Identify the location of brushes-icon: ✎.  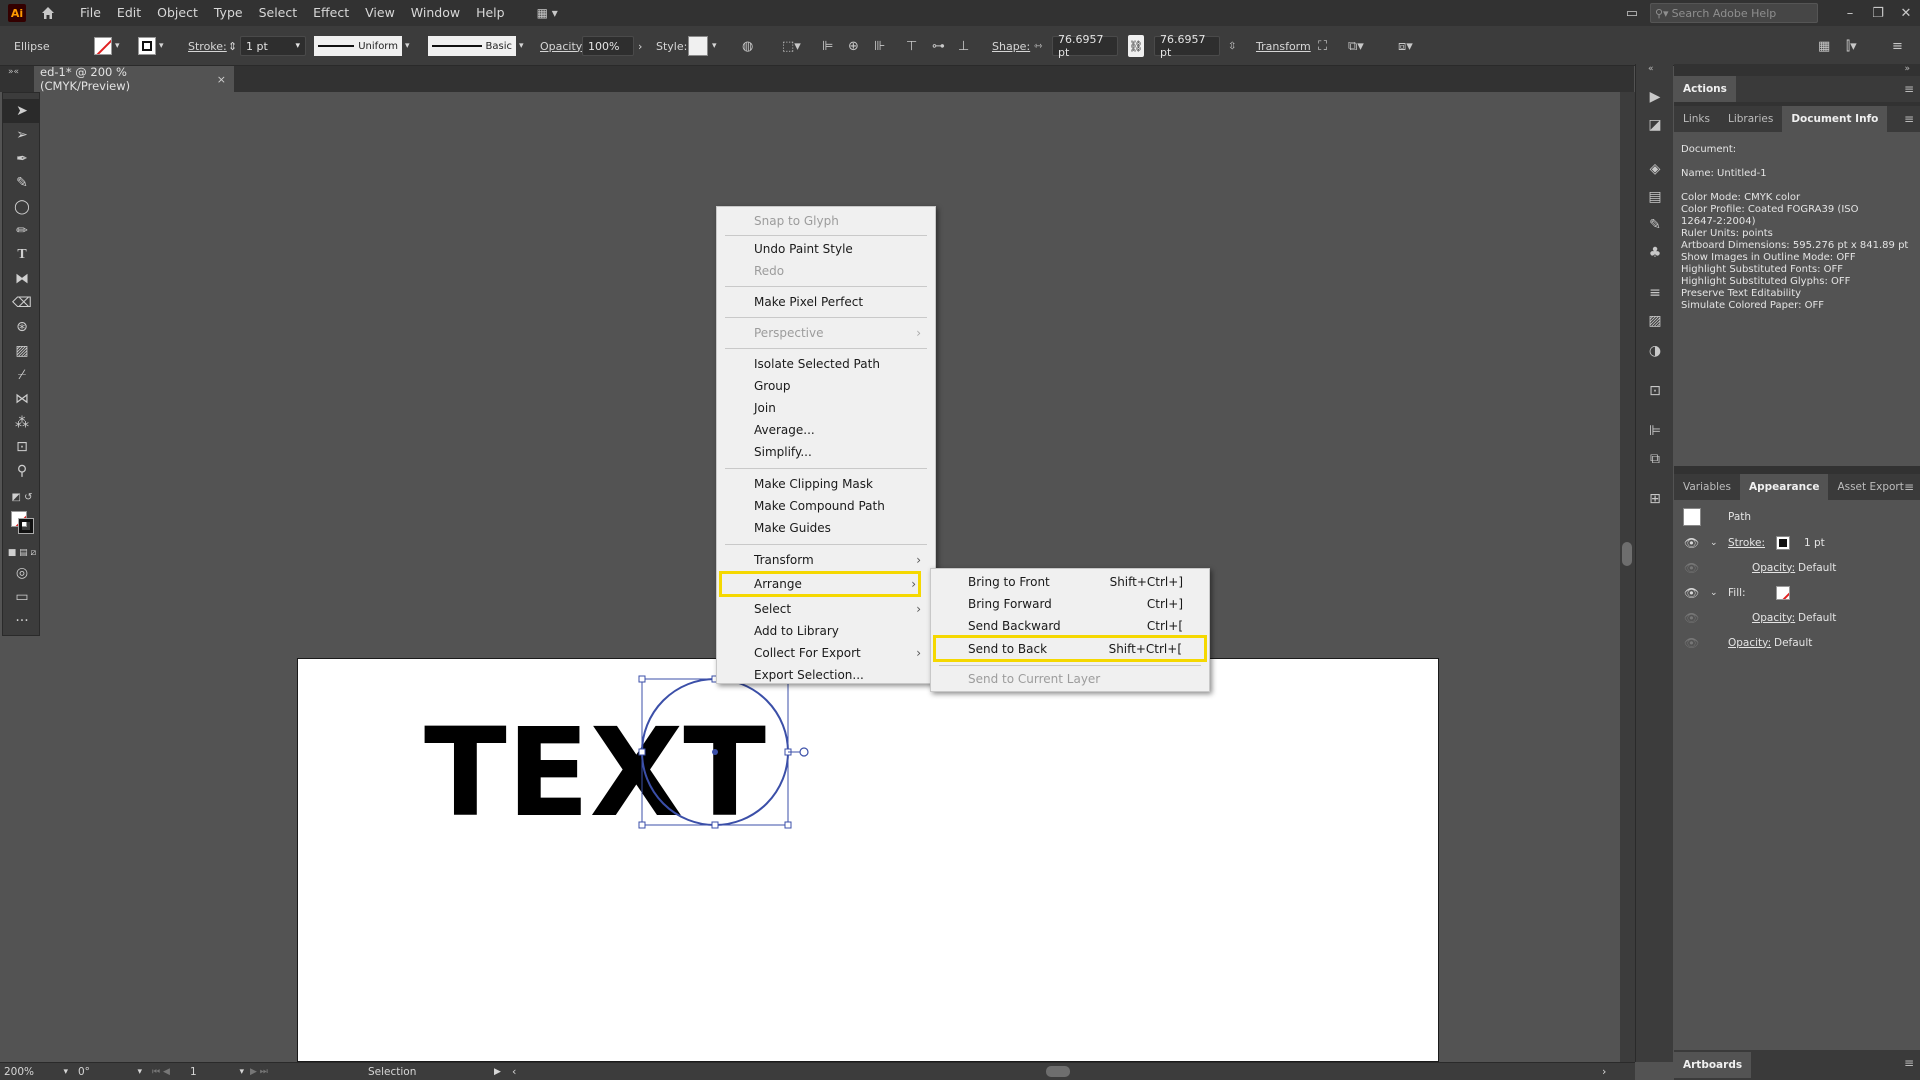
(1655, 225).